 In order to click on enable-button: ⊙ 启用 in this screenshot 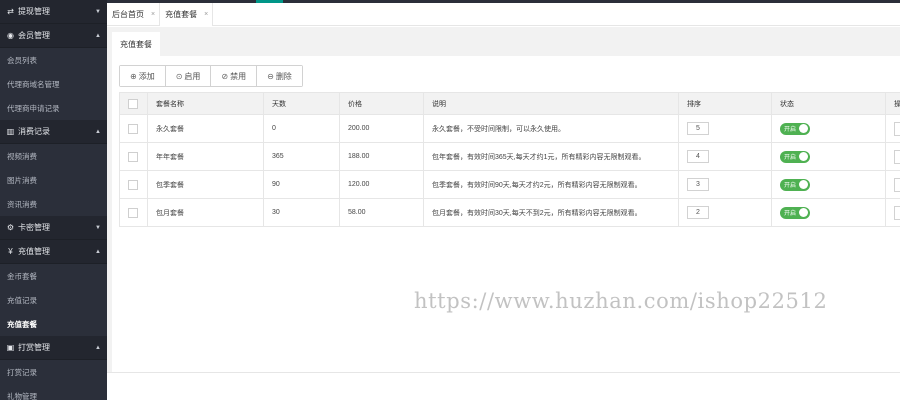, I will do `click(188, 76)`.